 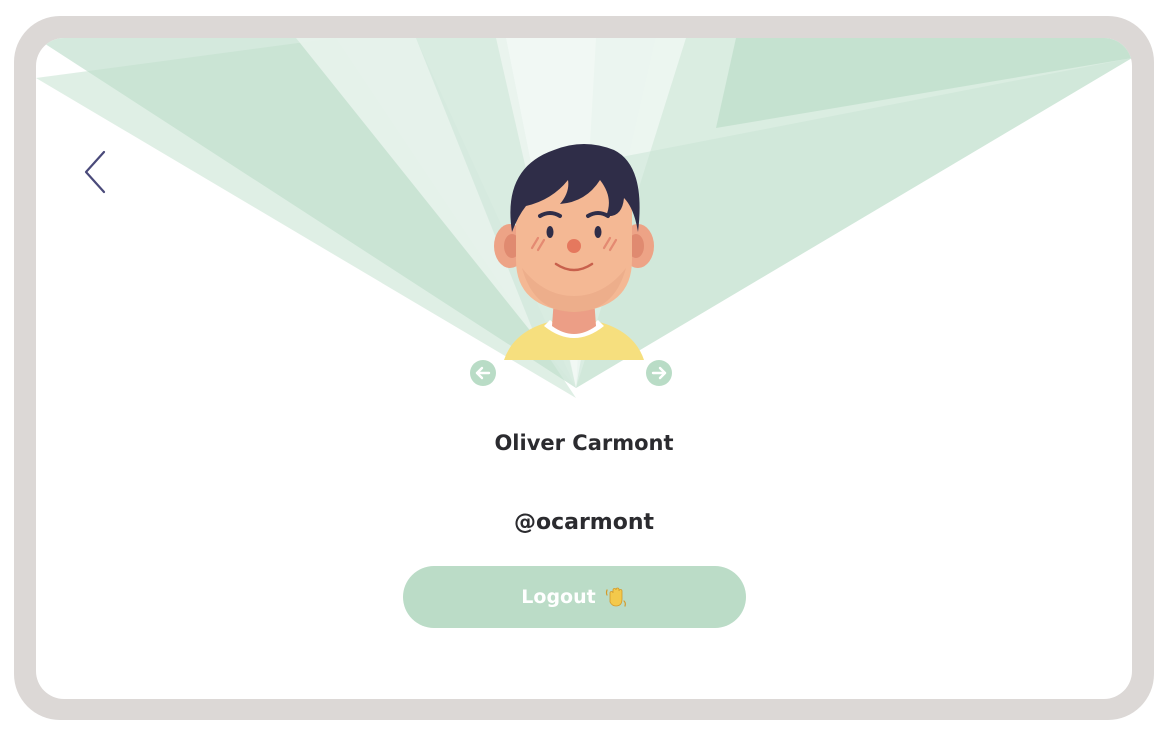 I want to click on logout-button: Logout, so click(x=574, y=597).